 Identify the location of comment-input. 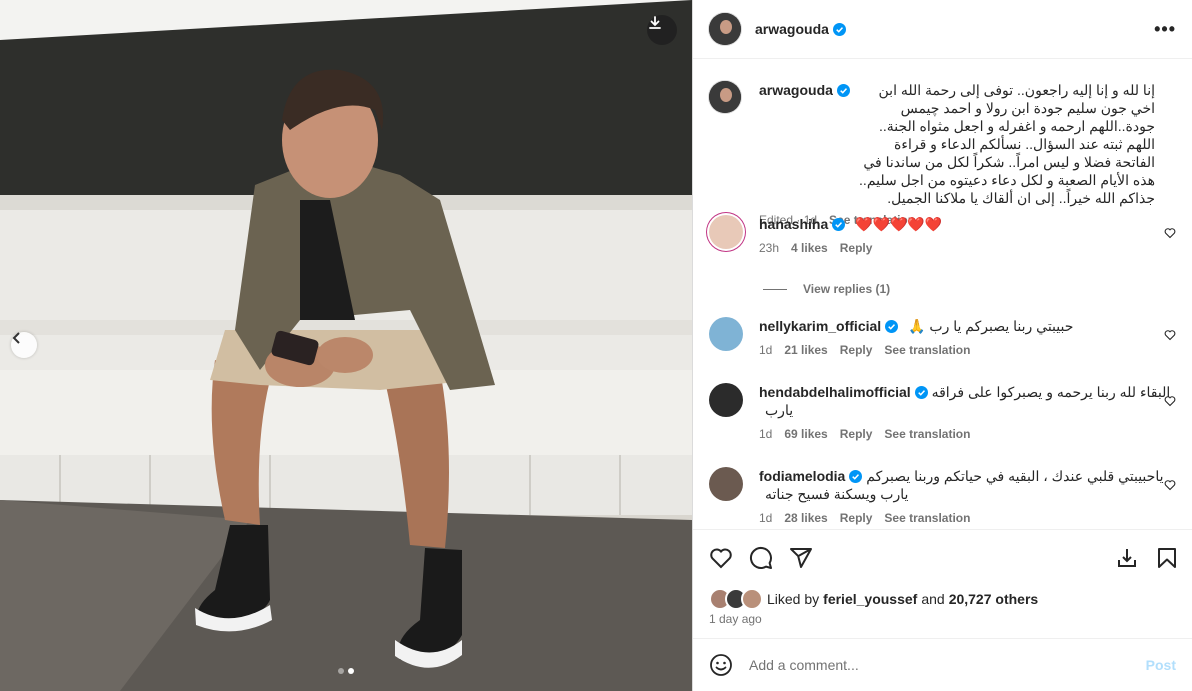
(946, 665).